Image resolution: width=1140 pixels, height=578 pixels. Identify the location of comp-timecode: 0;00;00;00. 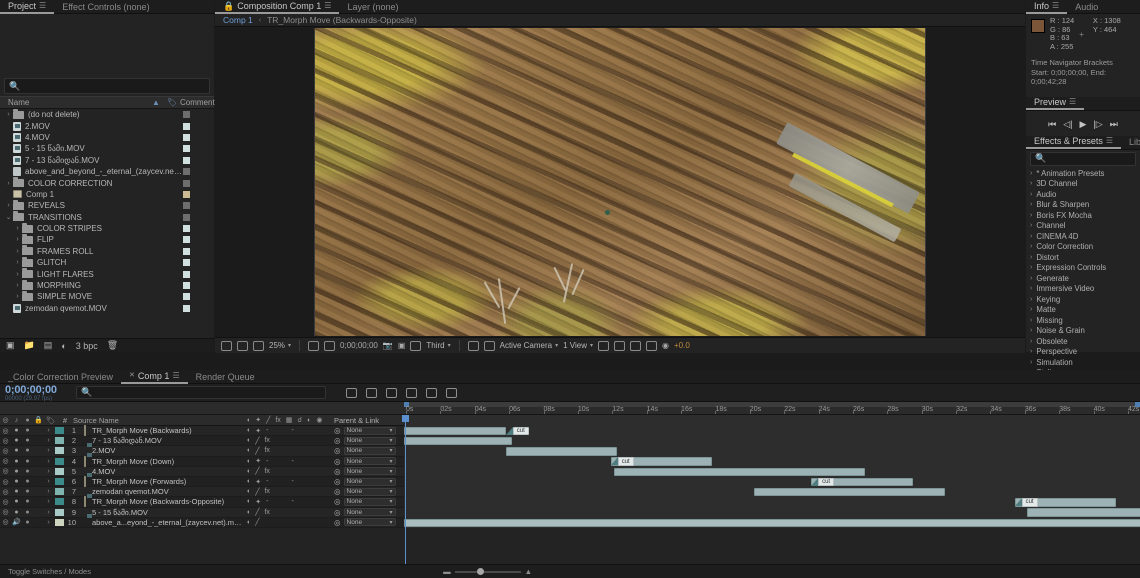
(359, 345).